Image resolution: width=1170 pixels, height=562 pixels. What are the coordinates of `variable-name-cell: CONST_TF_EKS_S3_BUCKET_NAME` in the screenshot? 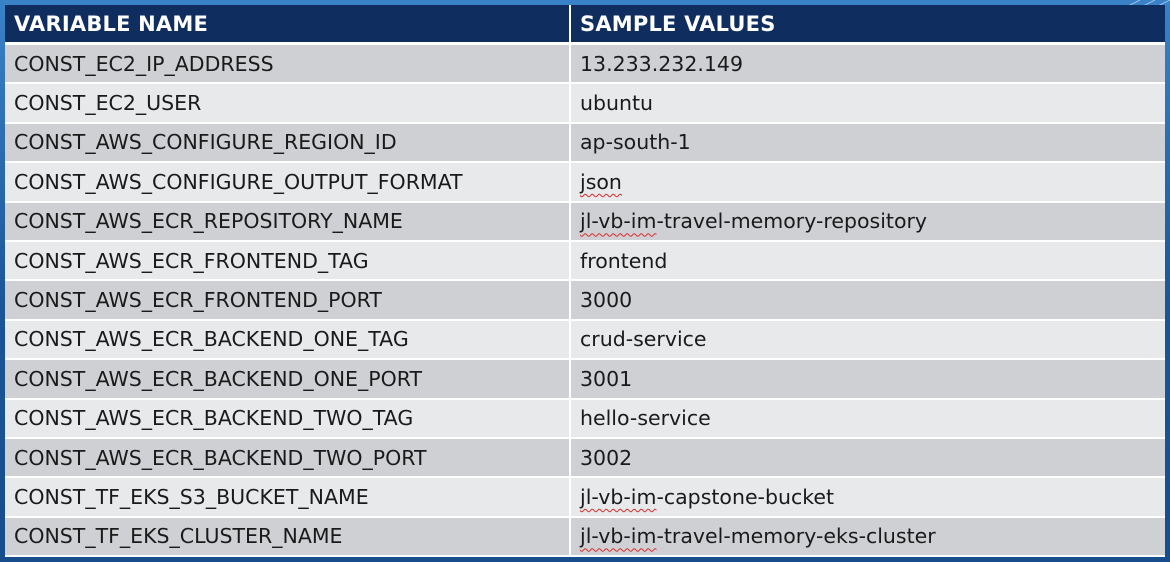 It's located at (287, 497).